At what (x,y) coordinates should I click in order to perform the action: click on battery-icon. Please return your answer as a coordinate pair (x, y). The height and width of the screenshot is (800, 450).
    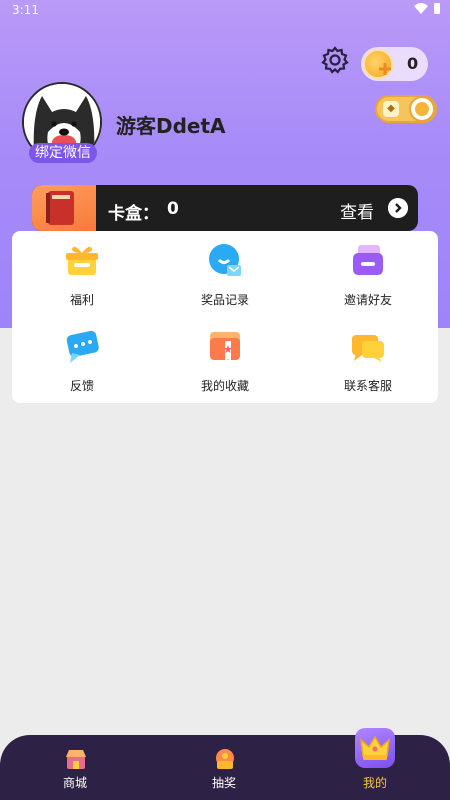
    Looking at the image, I should click on (437, 8).